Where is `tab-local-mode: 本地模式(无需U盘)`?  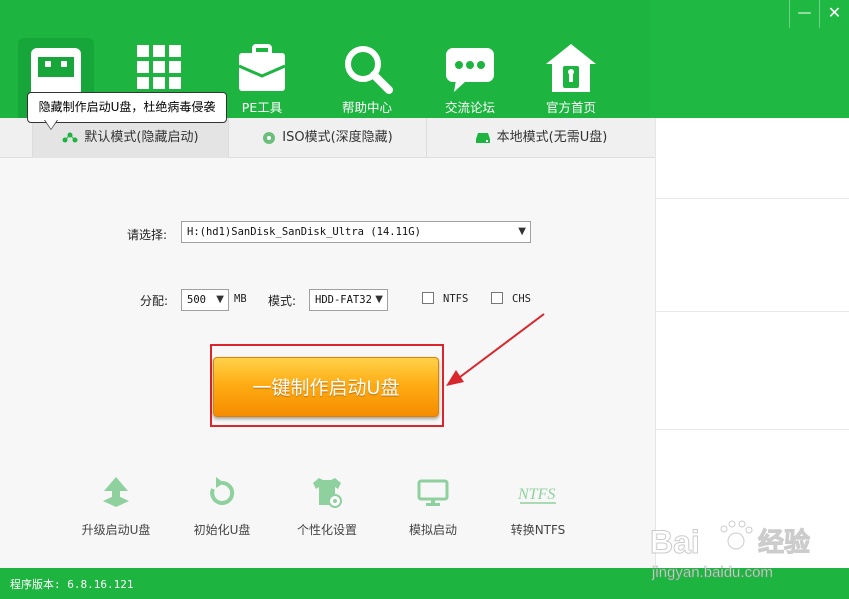
tab-local-mode: 本地模式(无需U盘) is located at coordinates (541, 138).